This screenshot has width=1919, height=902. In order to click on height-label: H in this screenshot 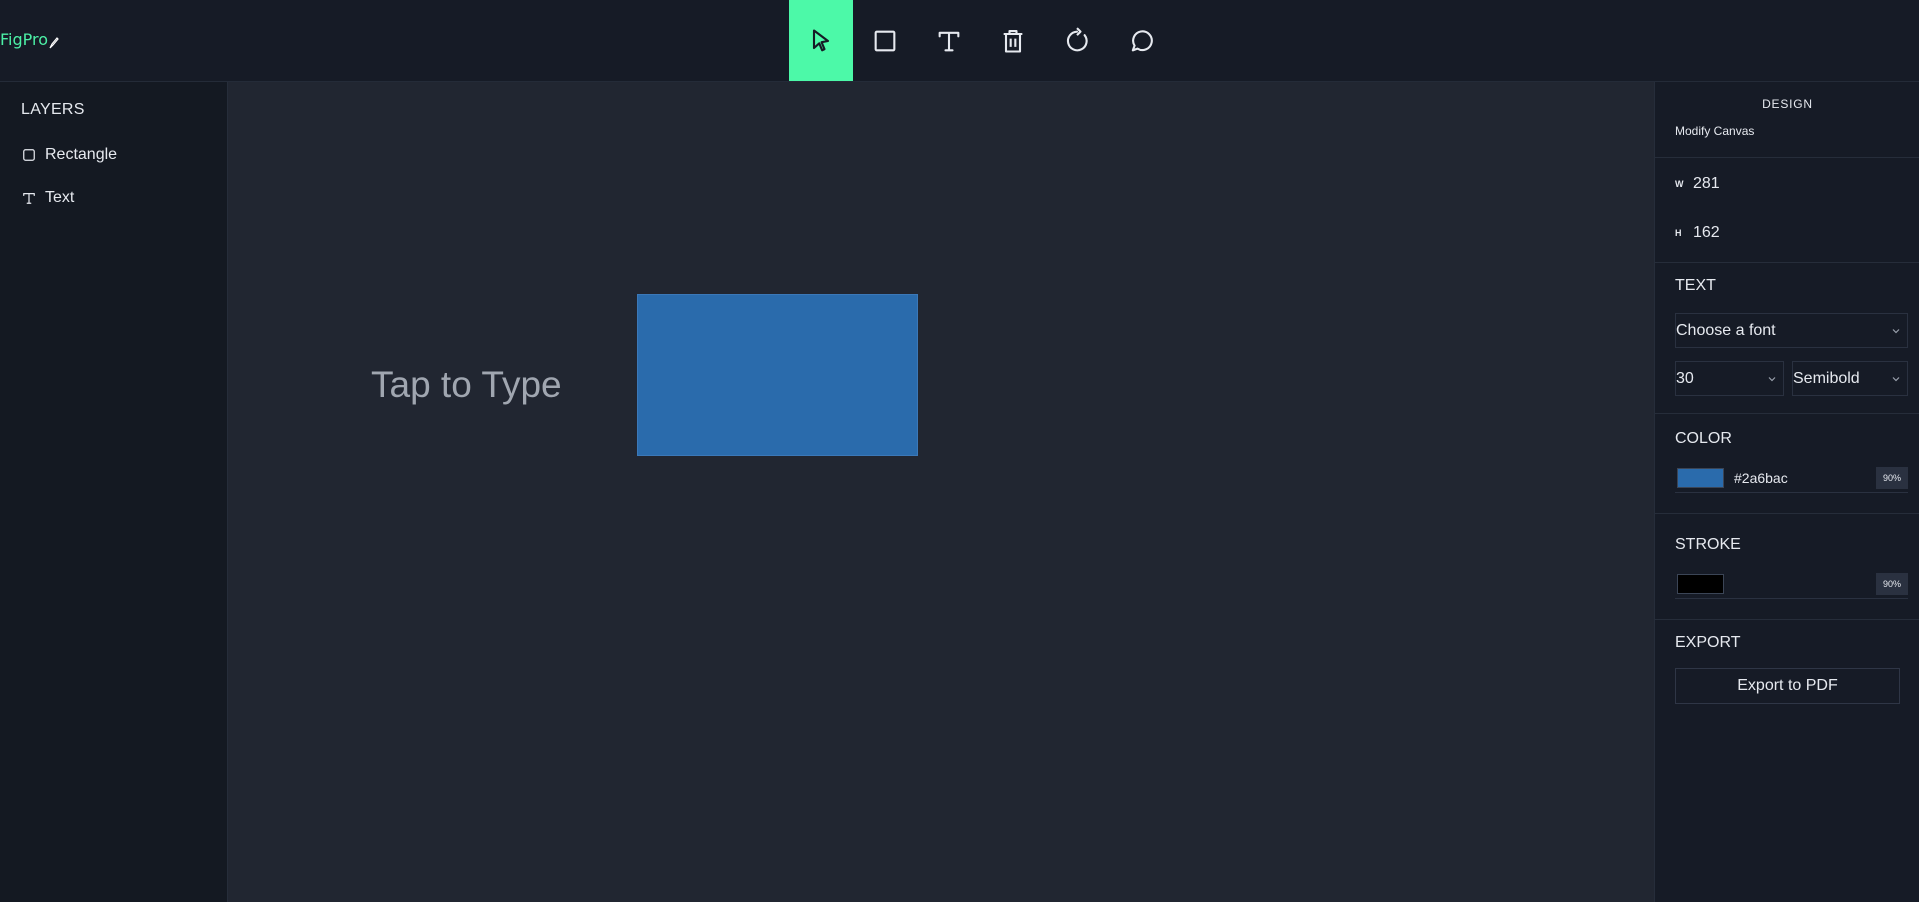, I will do `click(1678, 233)`.